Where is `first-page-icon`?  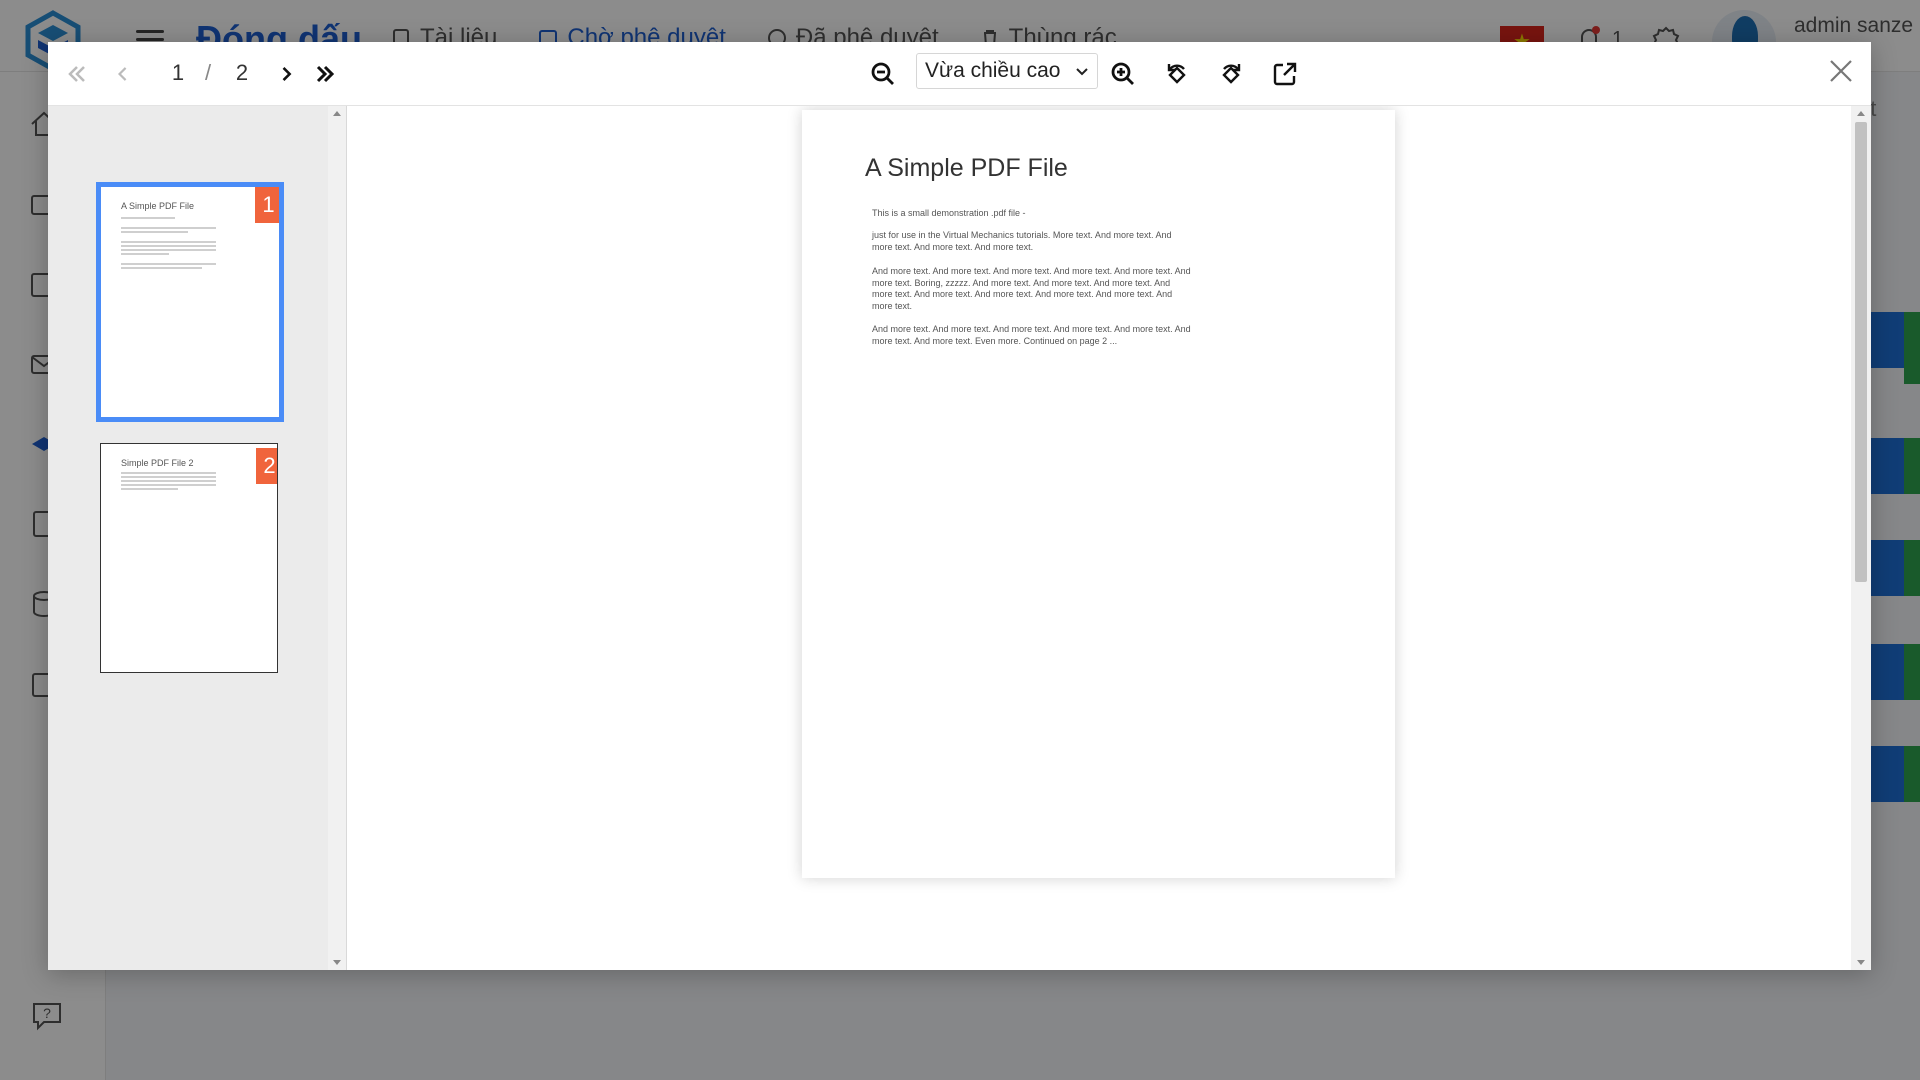 first-page-icon is located at coordinates (76, 74).